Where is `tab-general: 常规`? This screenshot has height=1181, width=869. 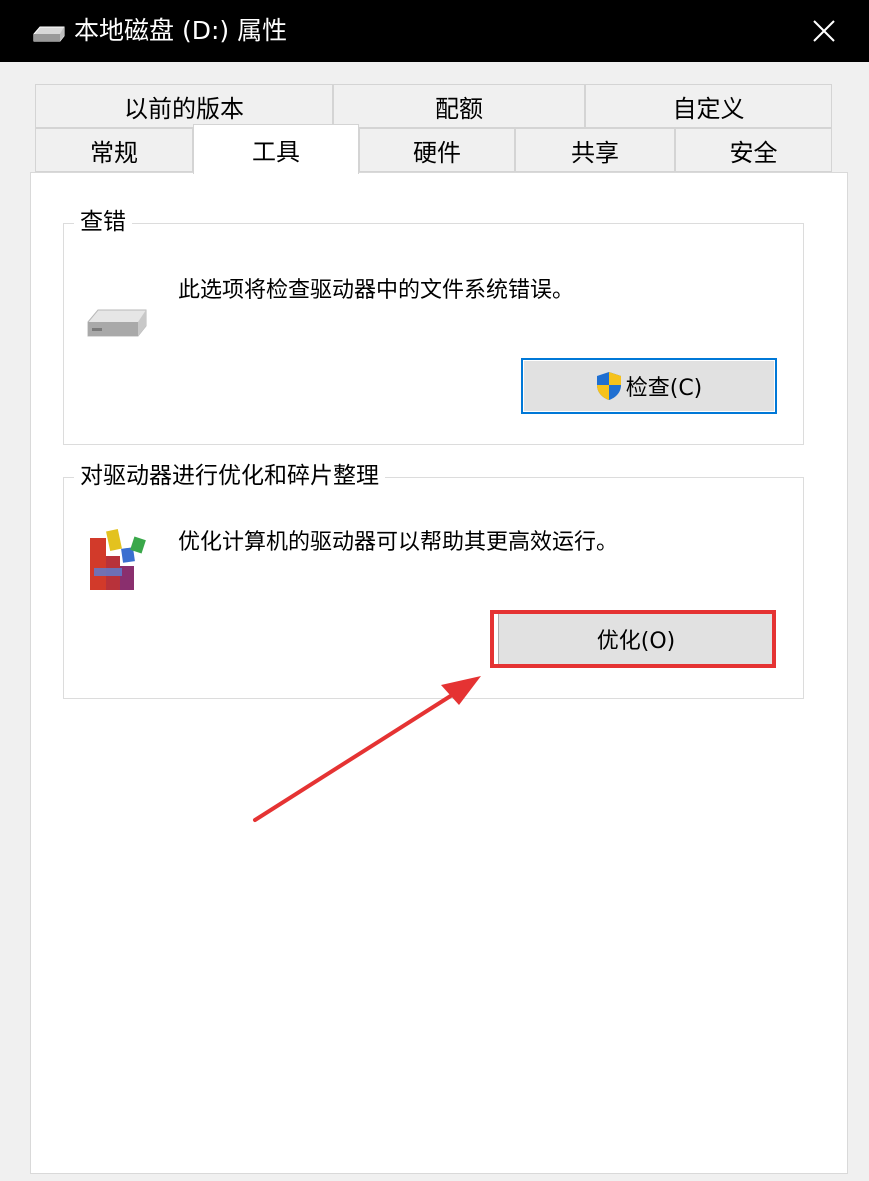 tab-general: 常规 is located at coordinates (114, 150).